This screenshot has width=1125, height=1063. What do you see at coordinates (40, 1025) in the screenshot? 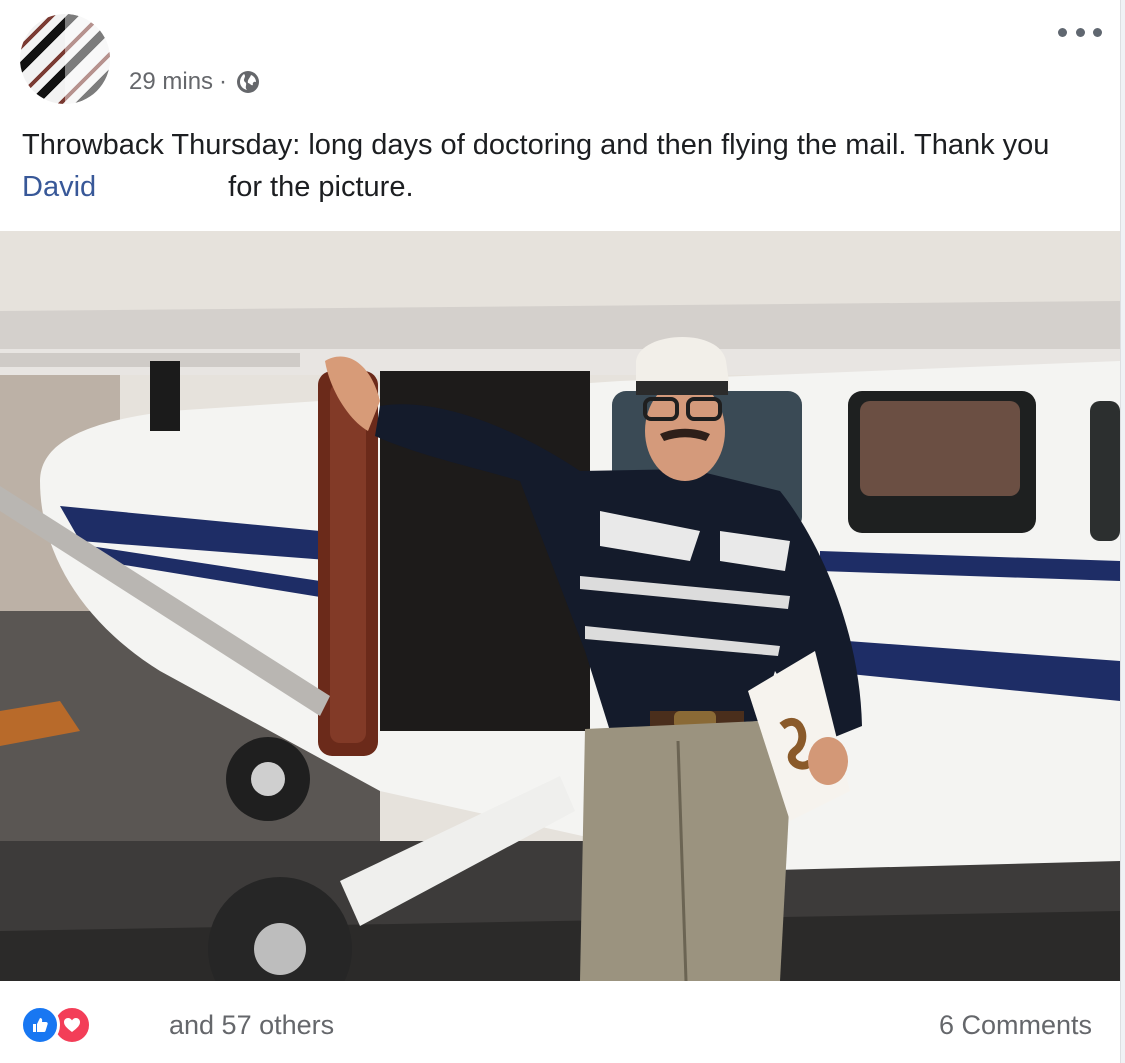
I see `like-icon` at bounding box center [40, 1025].